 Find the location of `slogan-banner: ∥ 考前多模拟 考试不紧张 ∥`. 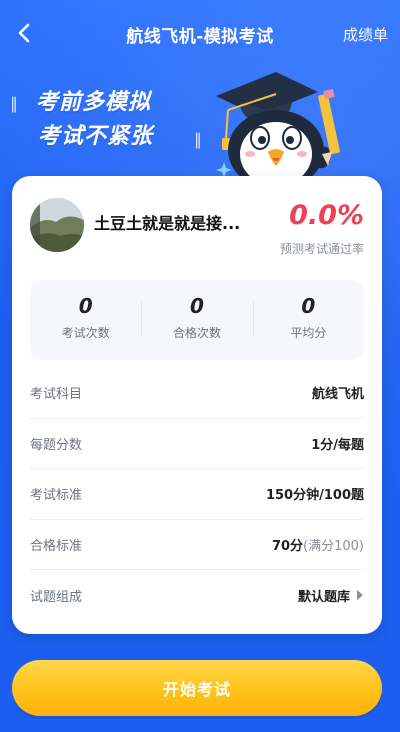

slogan-banner: ∥ 考前多模拟 考试不紧张 ∥ is located at coordinates (106, 120).